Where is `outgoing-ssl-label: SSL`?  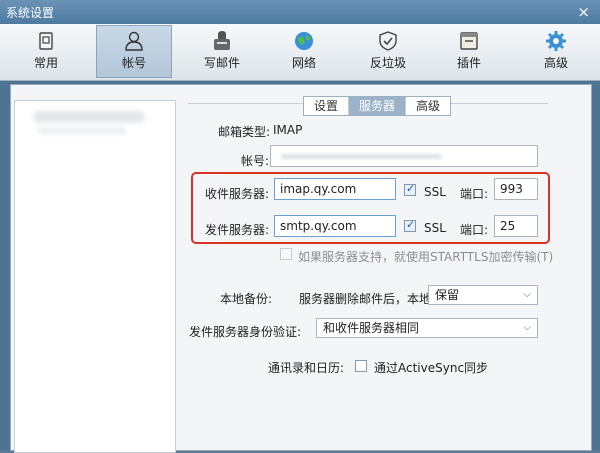
outgoing-ssl-label: SSL is located at coordinates (435, 228).